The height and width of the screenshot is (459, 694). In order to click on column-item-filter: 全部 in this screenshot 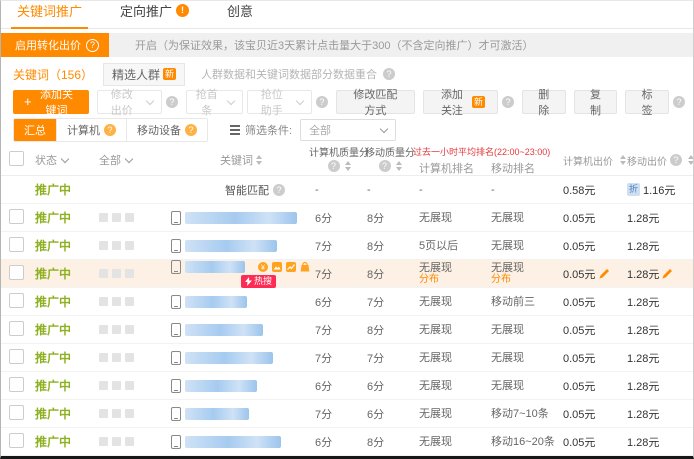, I will do `click(135, 160)`.